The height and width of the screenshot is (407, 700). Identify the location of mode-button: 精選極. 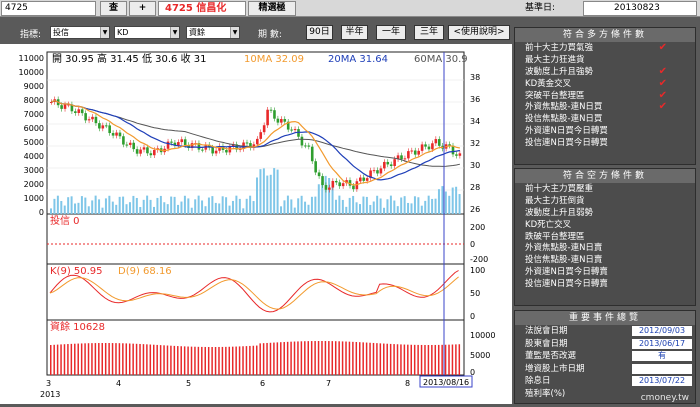
(272, 8).